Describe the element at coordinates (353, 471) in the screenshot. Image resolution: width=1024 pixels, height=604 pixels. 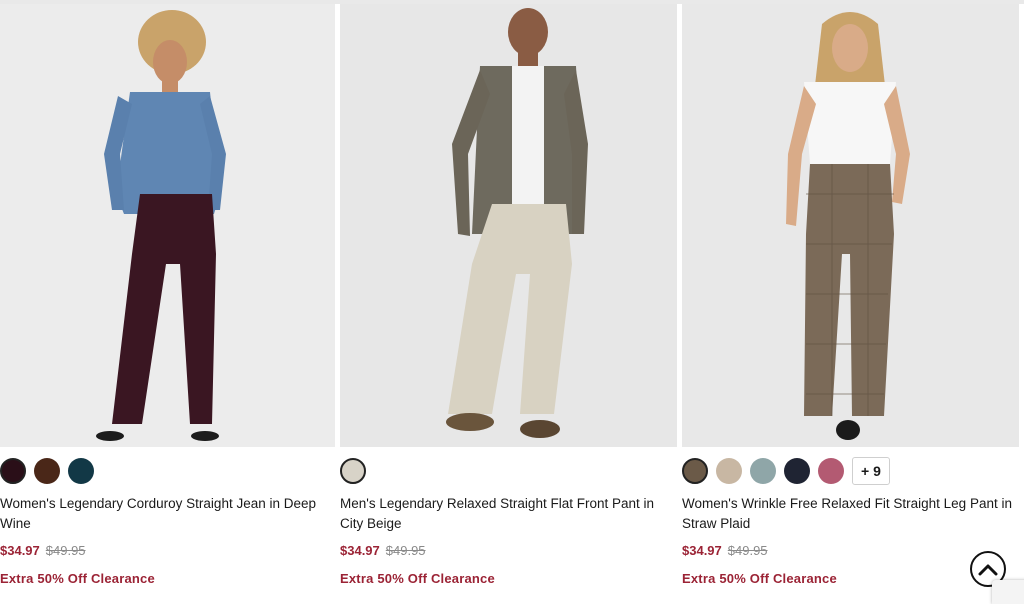
I see `color-swatch-city-beige` at that location.